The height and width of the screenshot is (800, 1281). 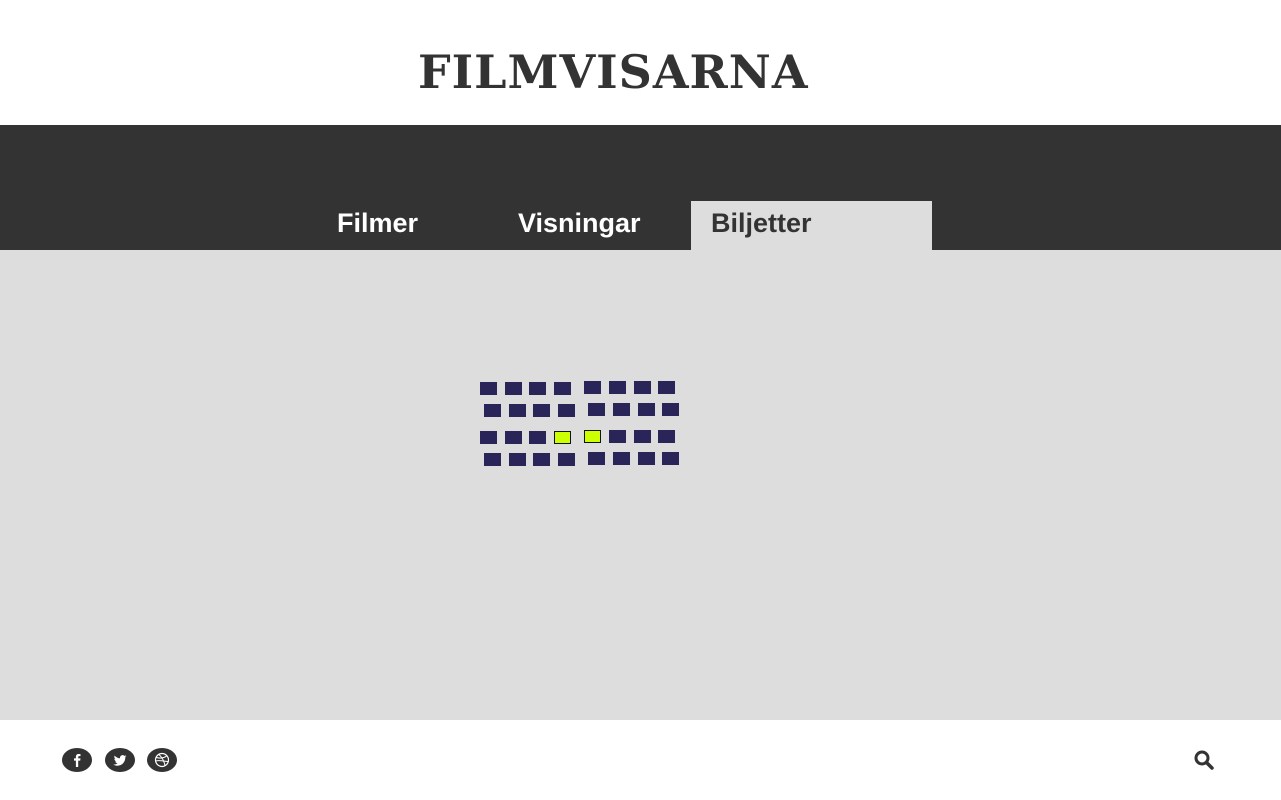 I want to click on facebook-icon, so click(x=77, y=760).